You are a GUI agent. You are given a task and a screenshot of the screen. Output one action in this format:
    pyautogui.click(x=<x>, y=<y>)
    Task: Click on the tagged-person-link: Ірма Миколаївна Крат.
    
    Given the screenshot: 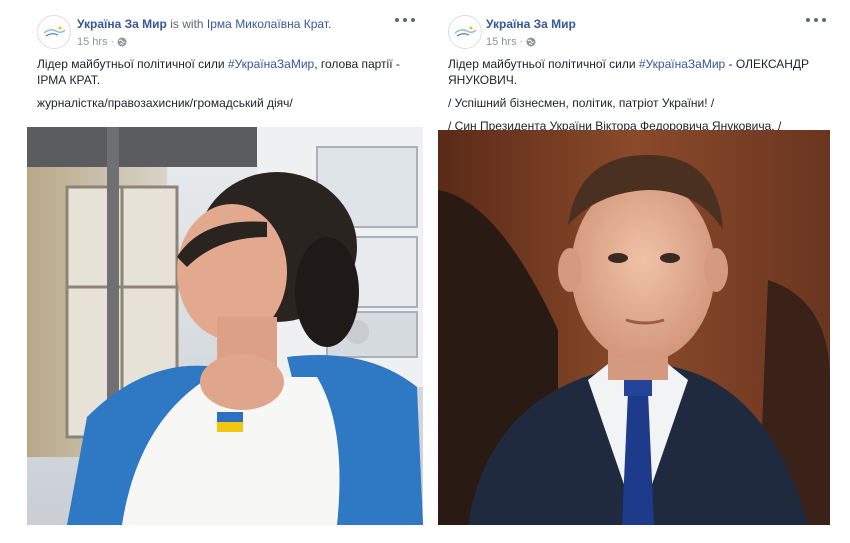 What is the action you would take?
    pyautogui.click(x=269, y=24)
    